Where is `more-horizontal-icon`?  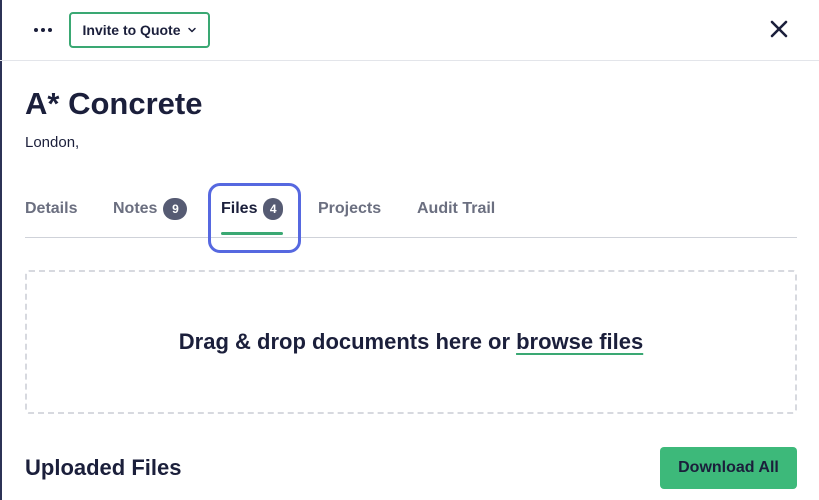
more-horizontal-icon is located at coordinates (36, 30).